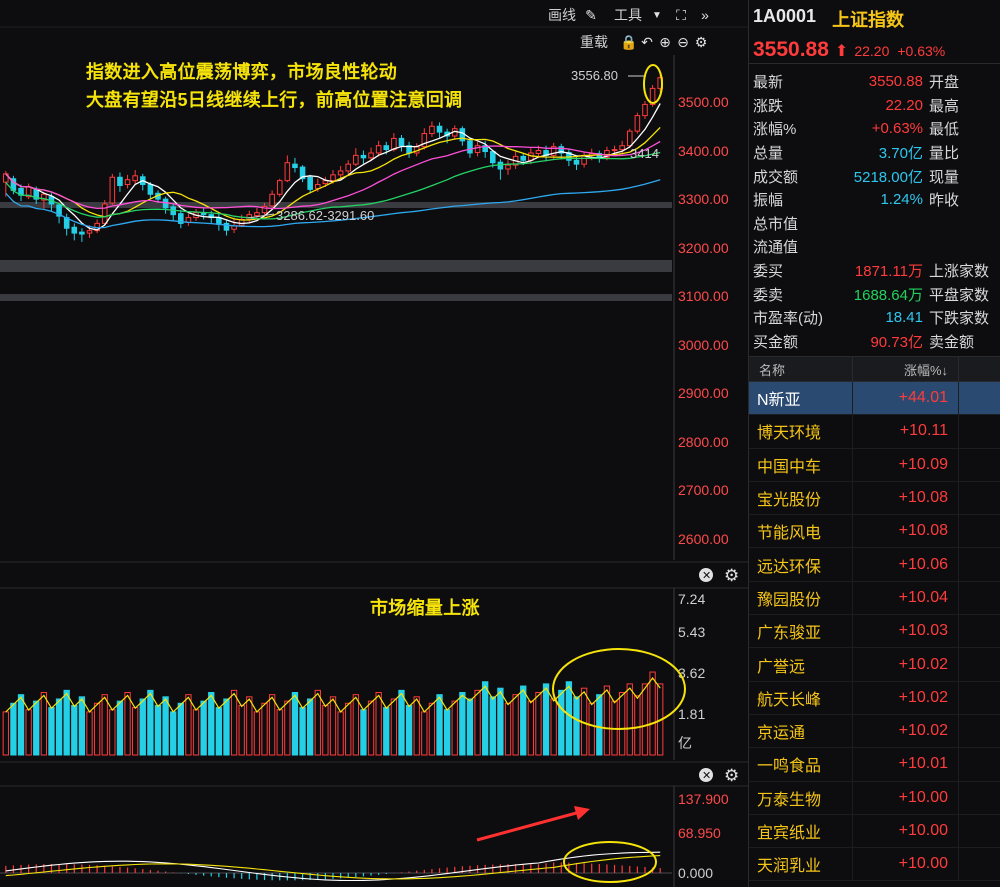 This screenshot has height=887, width=1000. I want to click on chart-toolbar-secondary: 重载 🔒 ↶ ⊕ ⊖ ⚙, so click(645, 42).